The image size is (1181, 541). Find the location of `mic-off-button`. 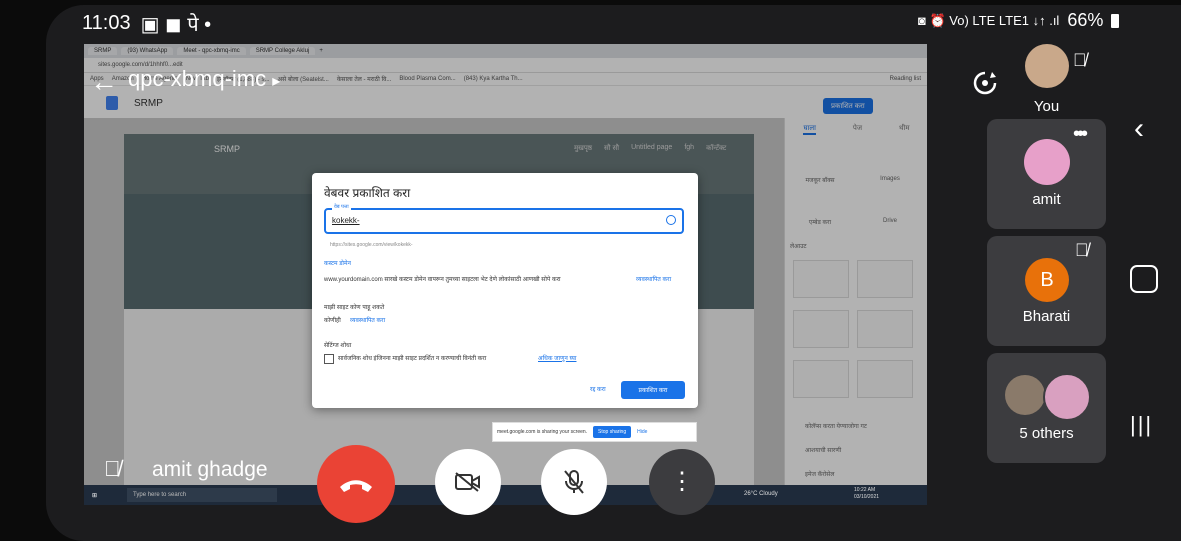

mic-off-button is located at coordinates (574, 482).